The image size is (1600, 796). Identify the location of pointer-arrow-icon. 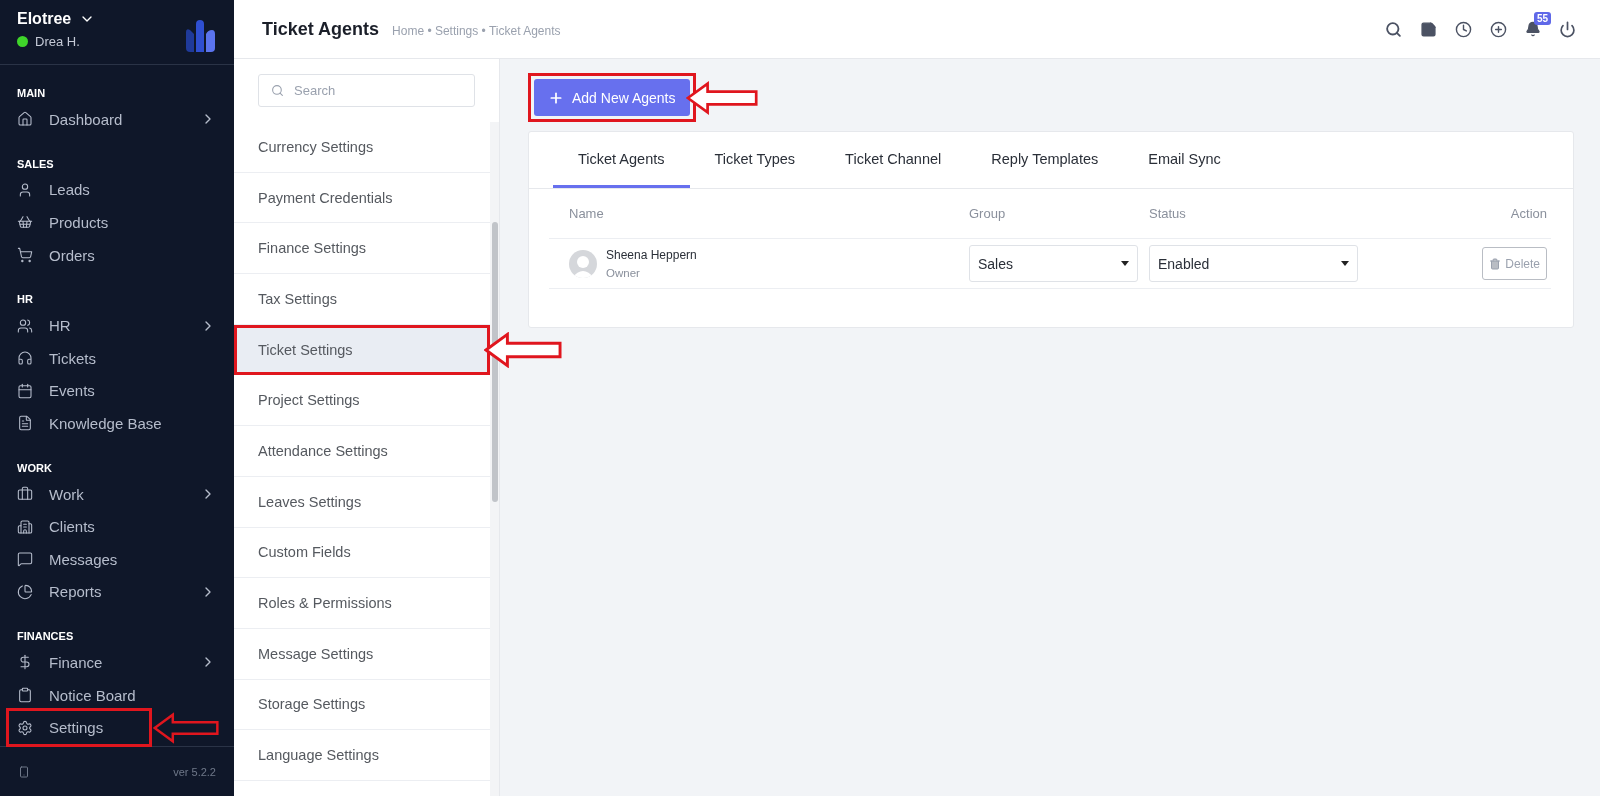
(722, 97).